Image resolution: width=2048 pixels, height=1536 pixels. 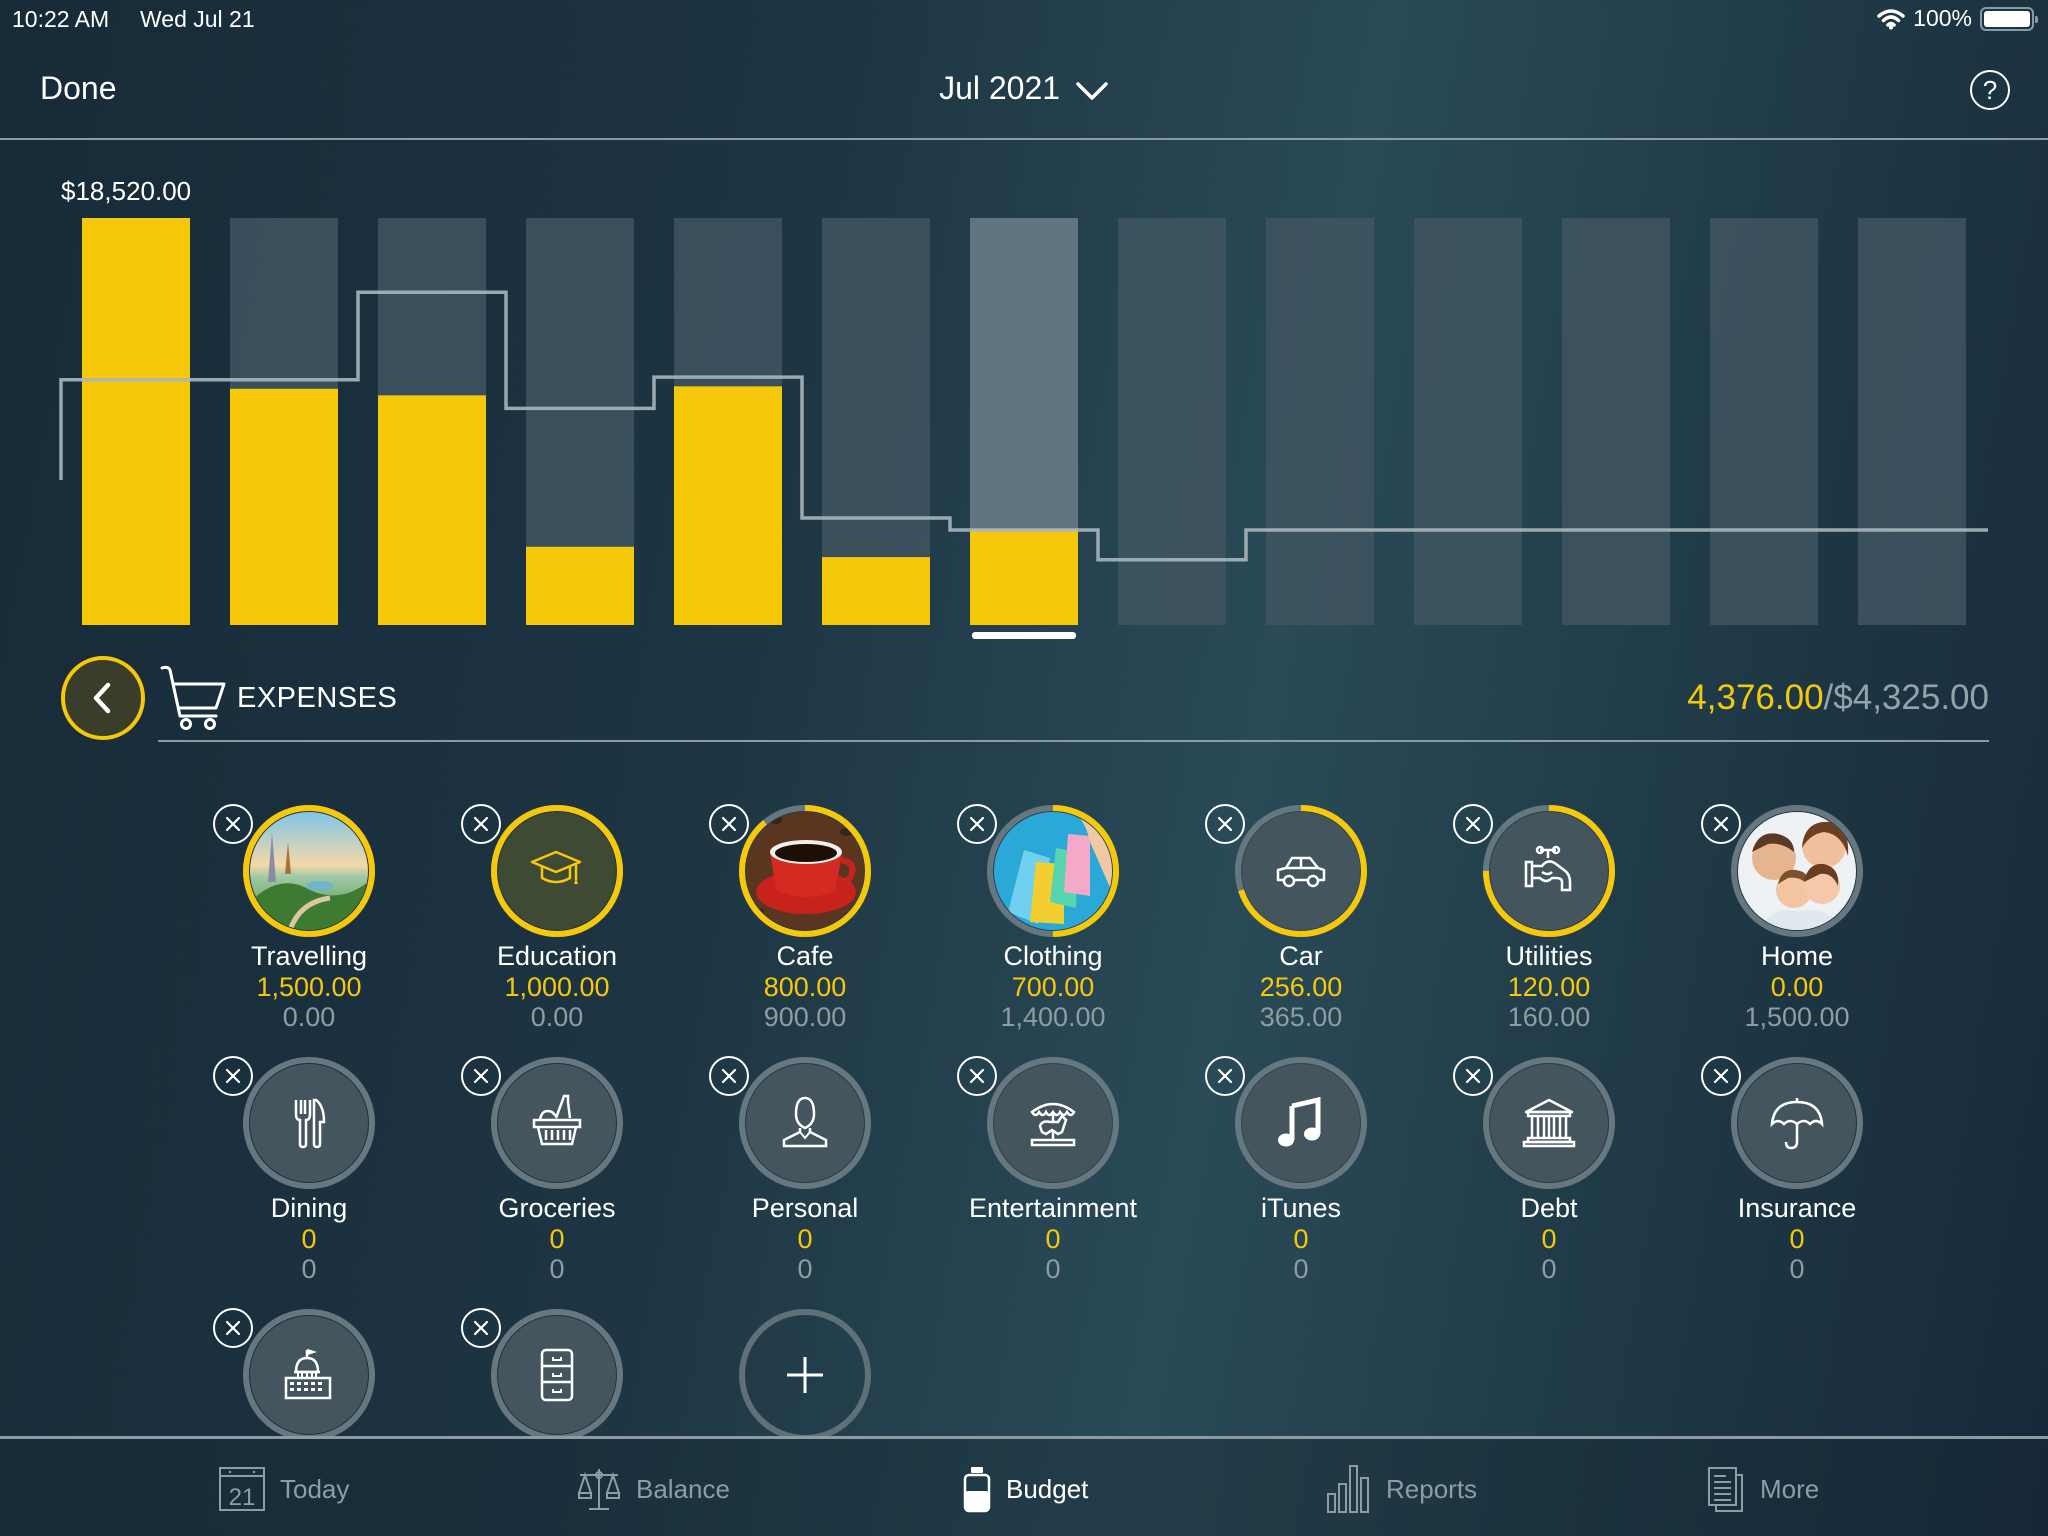 I want to click on category-item: Home 0.00 1,500.00, so click(x=1797, y=918).